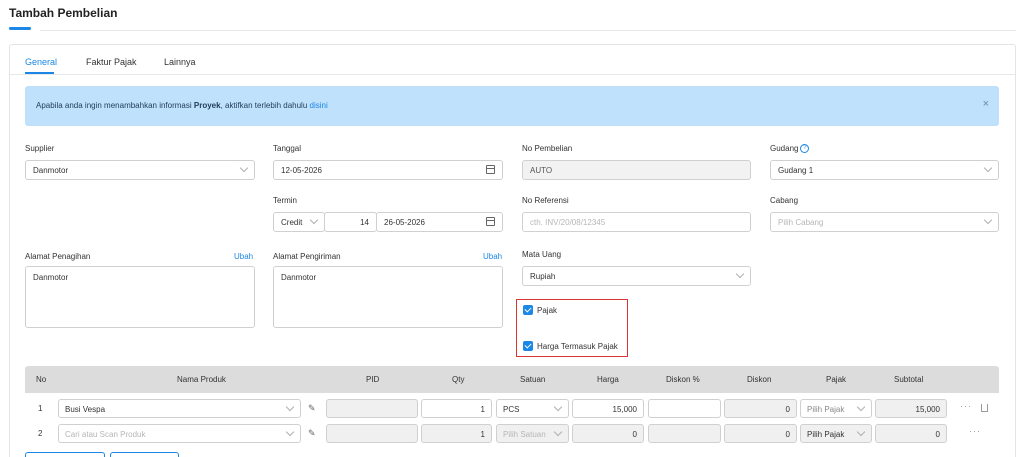 This screenshot has height=457, width=1024. Describe the element at coordinates (20, 28) in the screenshot. I see `title-underline` at that location.